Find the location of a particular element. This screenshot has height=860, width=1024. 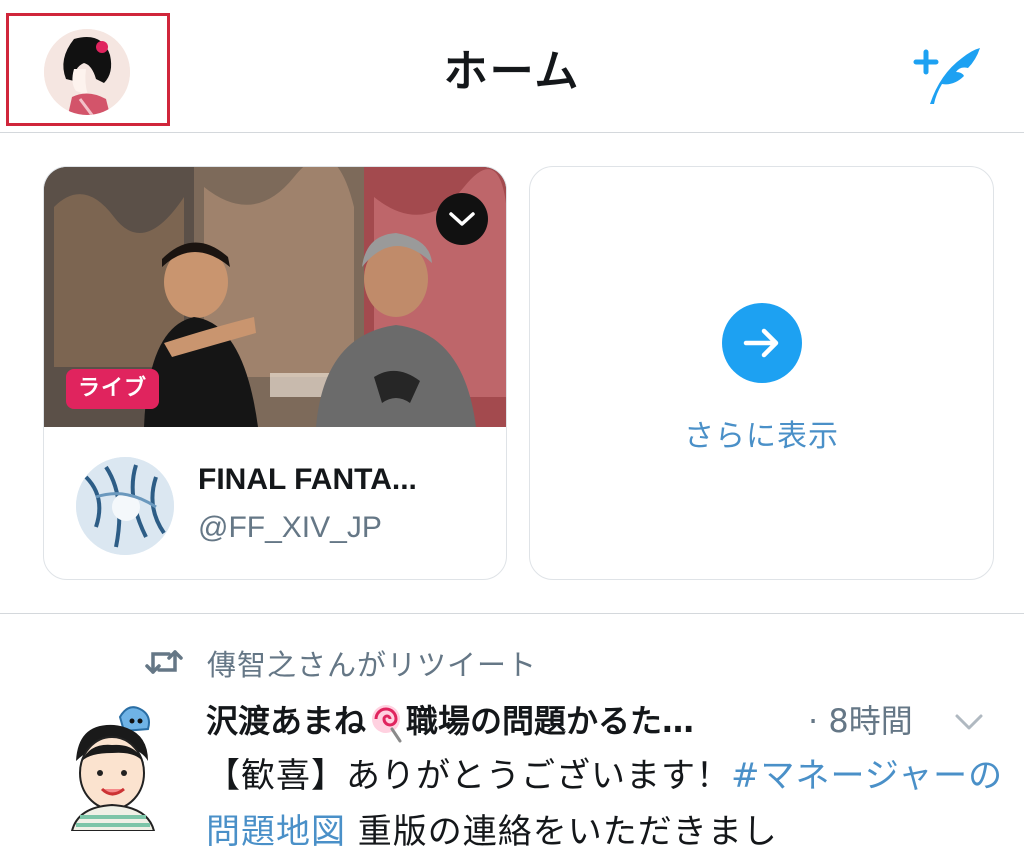

tweet-author-avatar is located at coordinates (113, 767).